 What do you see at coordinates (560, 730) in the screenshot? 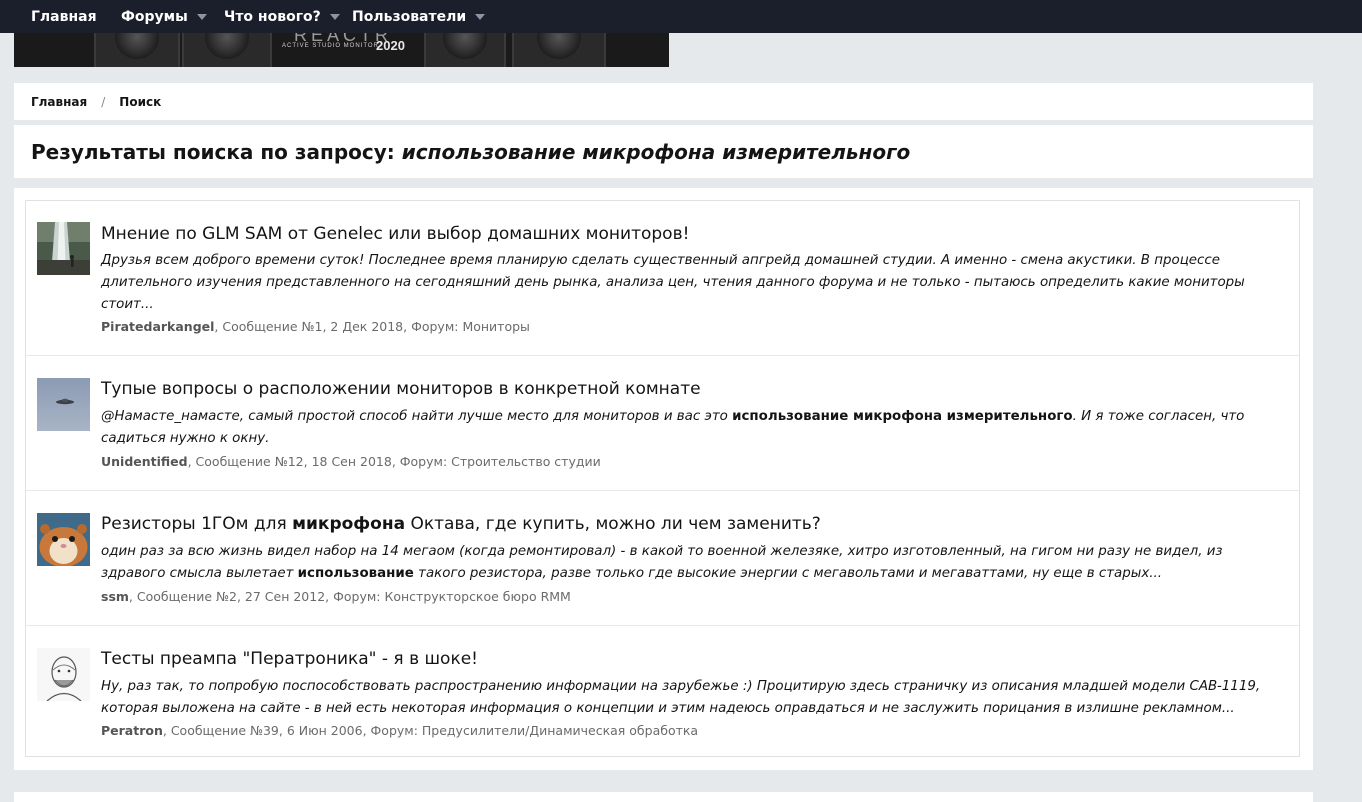
I see `forum-link: Предусилители/Динамическая обработка` at bounding box center [560, 730].